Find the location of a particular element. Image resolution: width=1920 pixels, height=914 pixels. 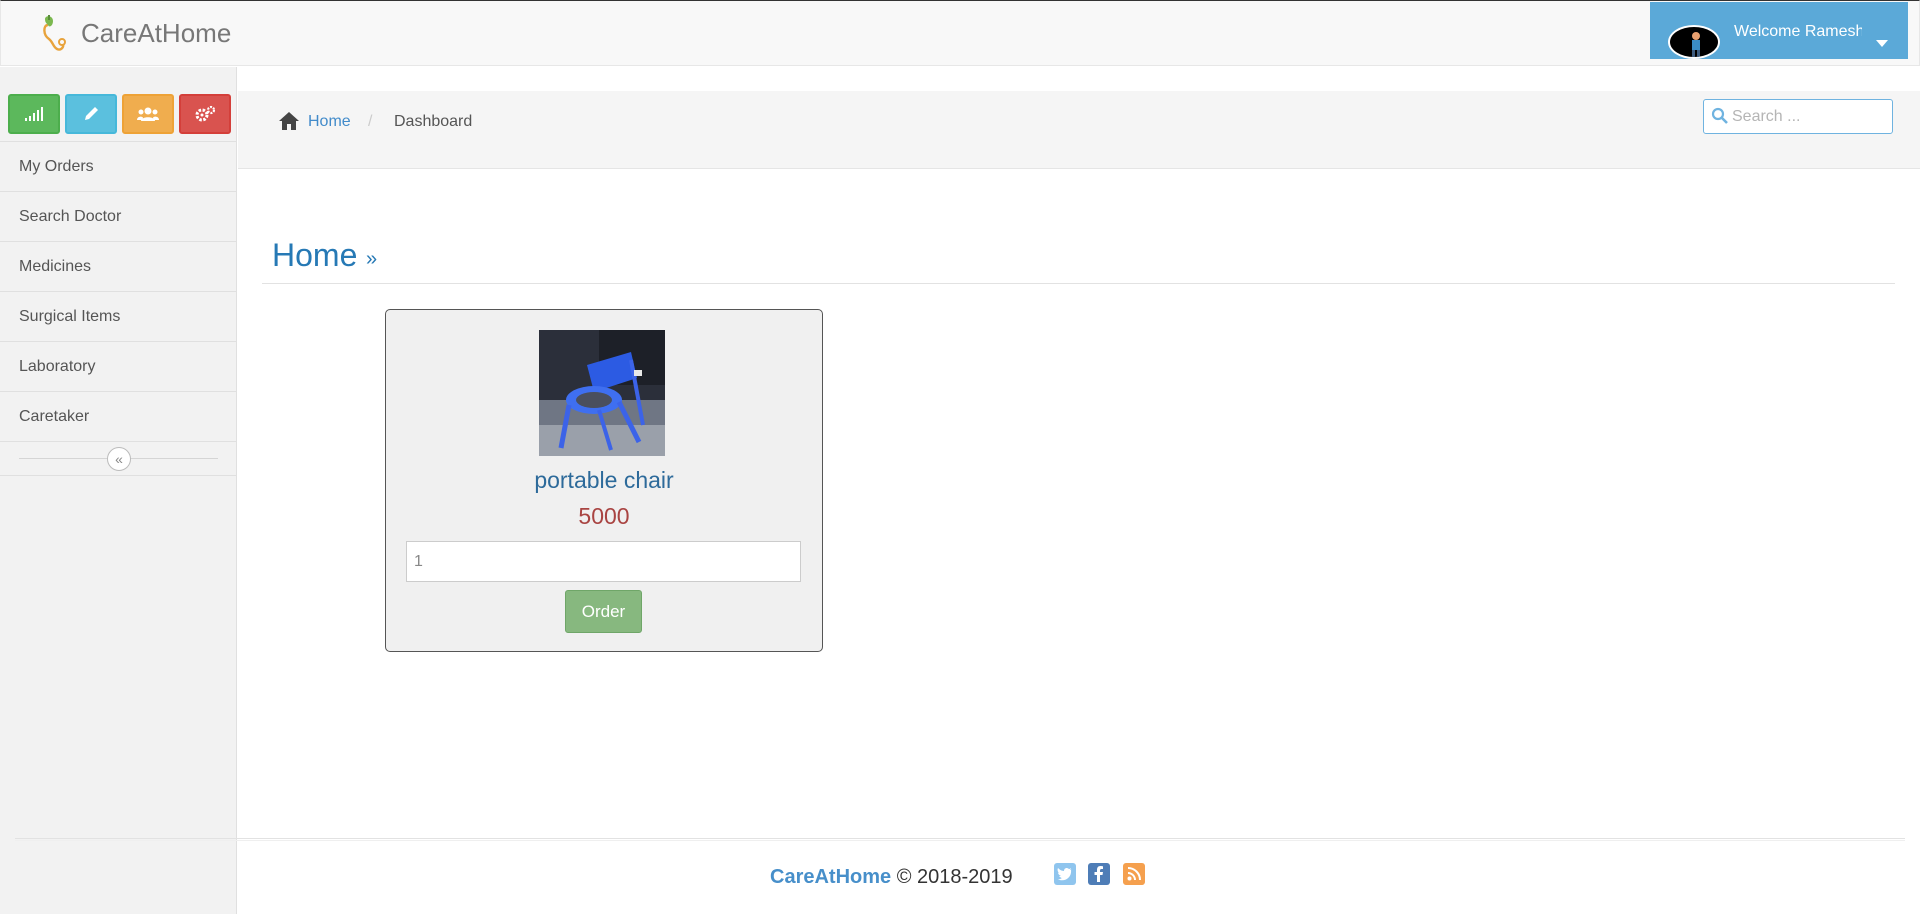

shortcut-edit-button is located at coordinates (91, 114).